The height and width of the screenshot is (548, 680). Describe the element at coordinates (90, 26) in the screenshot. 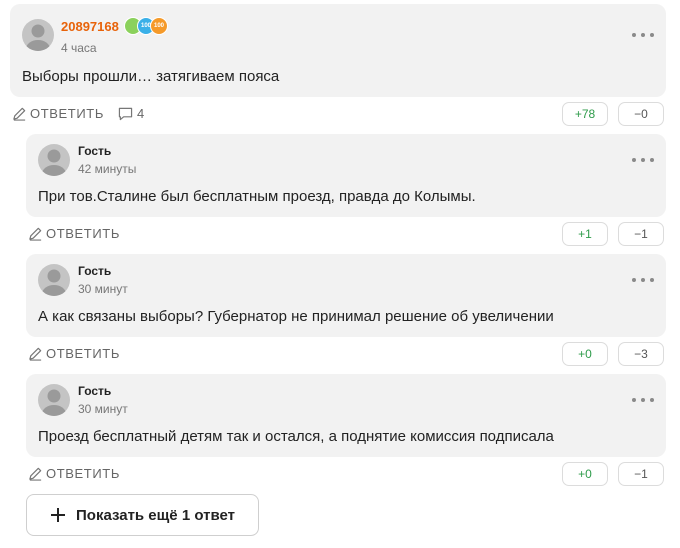

I see `comment-author: 20897168` at that location.